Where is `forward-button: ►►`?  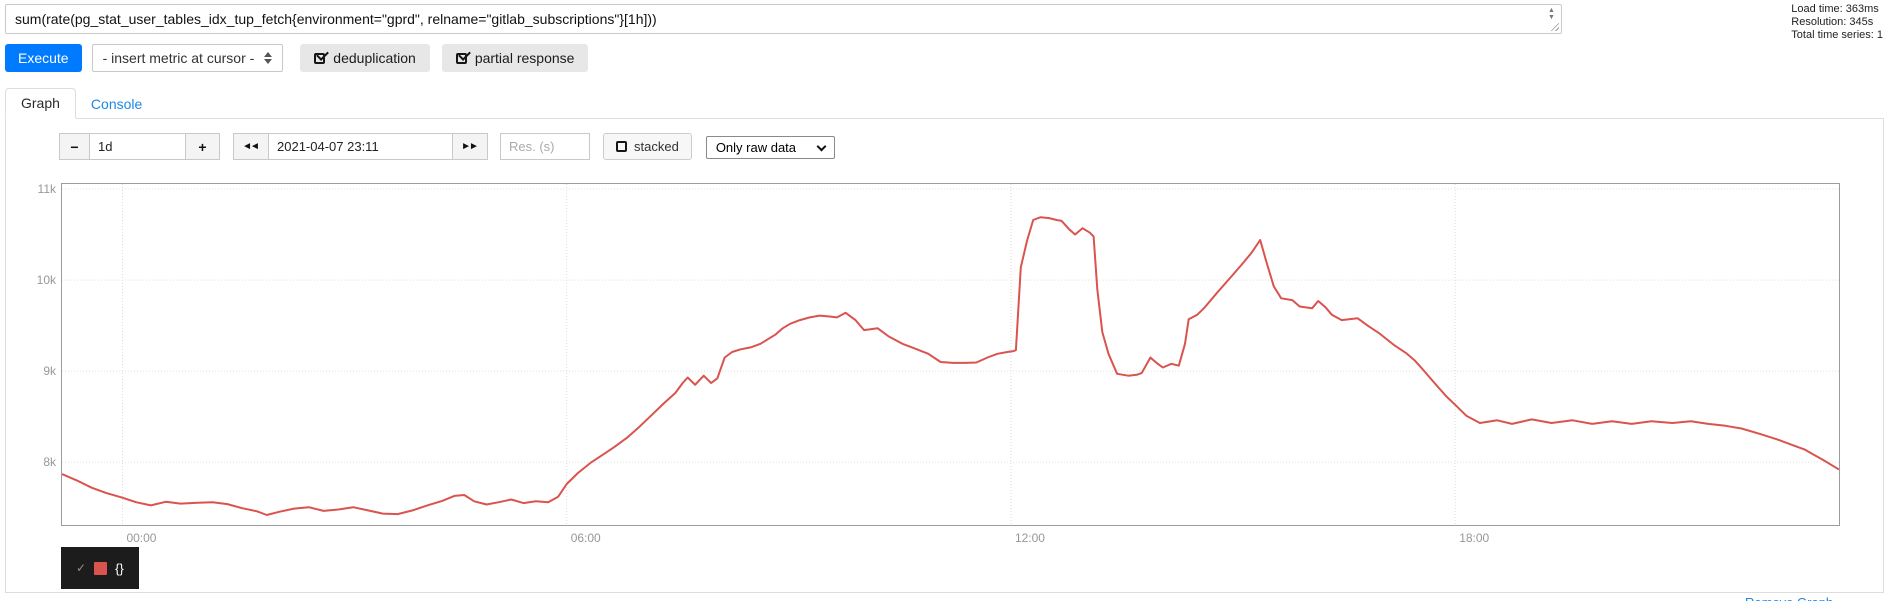 forward-button: ►► is located at coordinates (470, 146).